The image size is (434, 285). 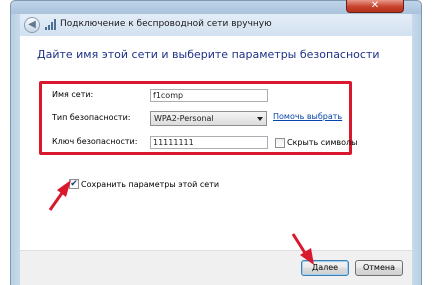 What do you see at coordinates (209, 142) in the screenshot?
I see `security-key-input: 11111111` at bounding box center [209, 142].